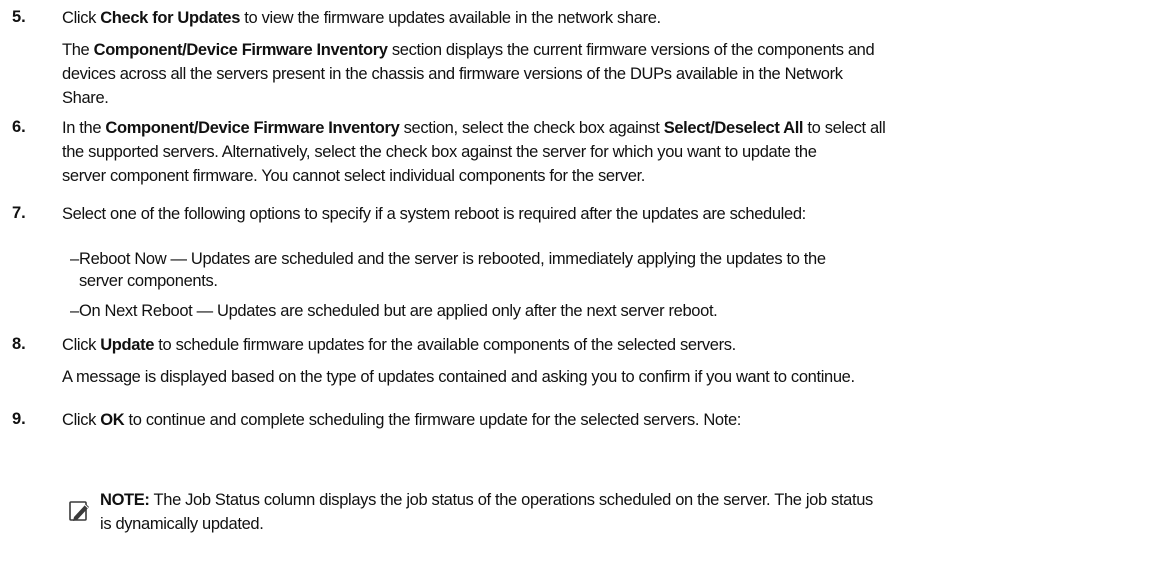  What do you see at coordinates (19, 344) in the screenshot?
I see `step-number: 8.` at bounding box center [19, 344].